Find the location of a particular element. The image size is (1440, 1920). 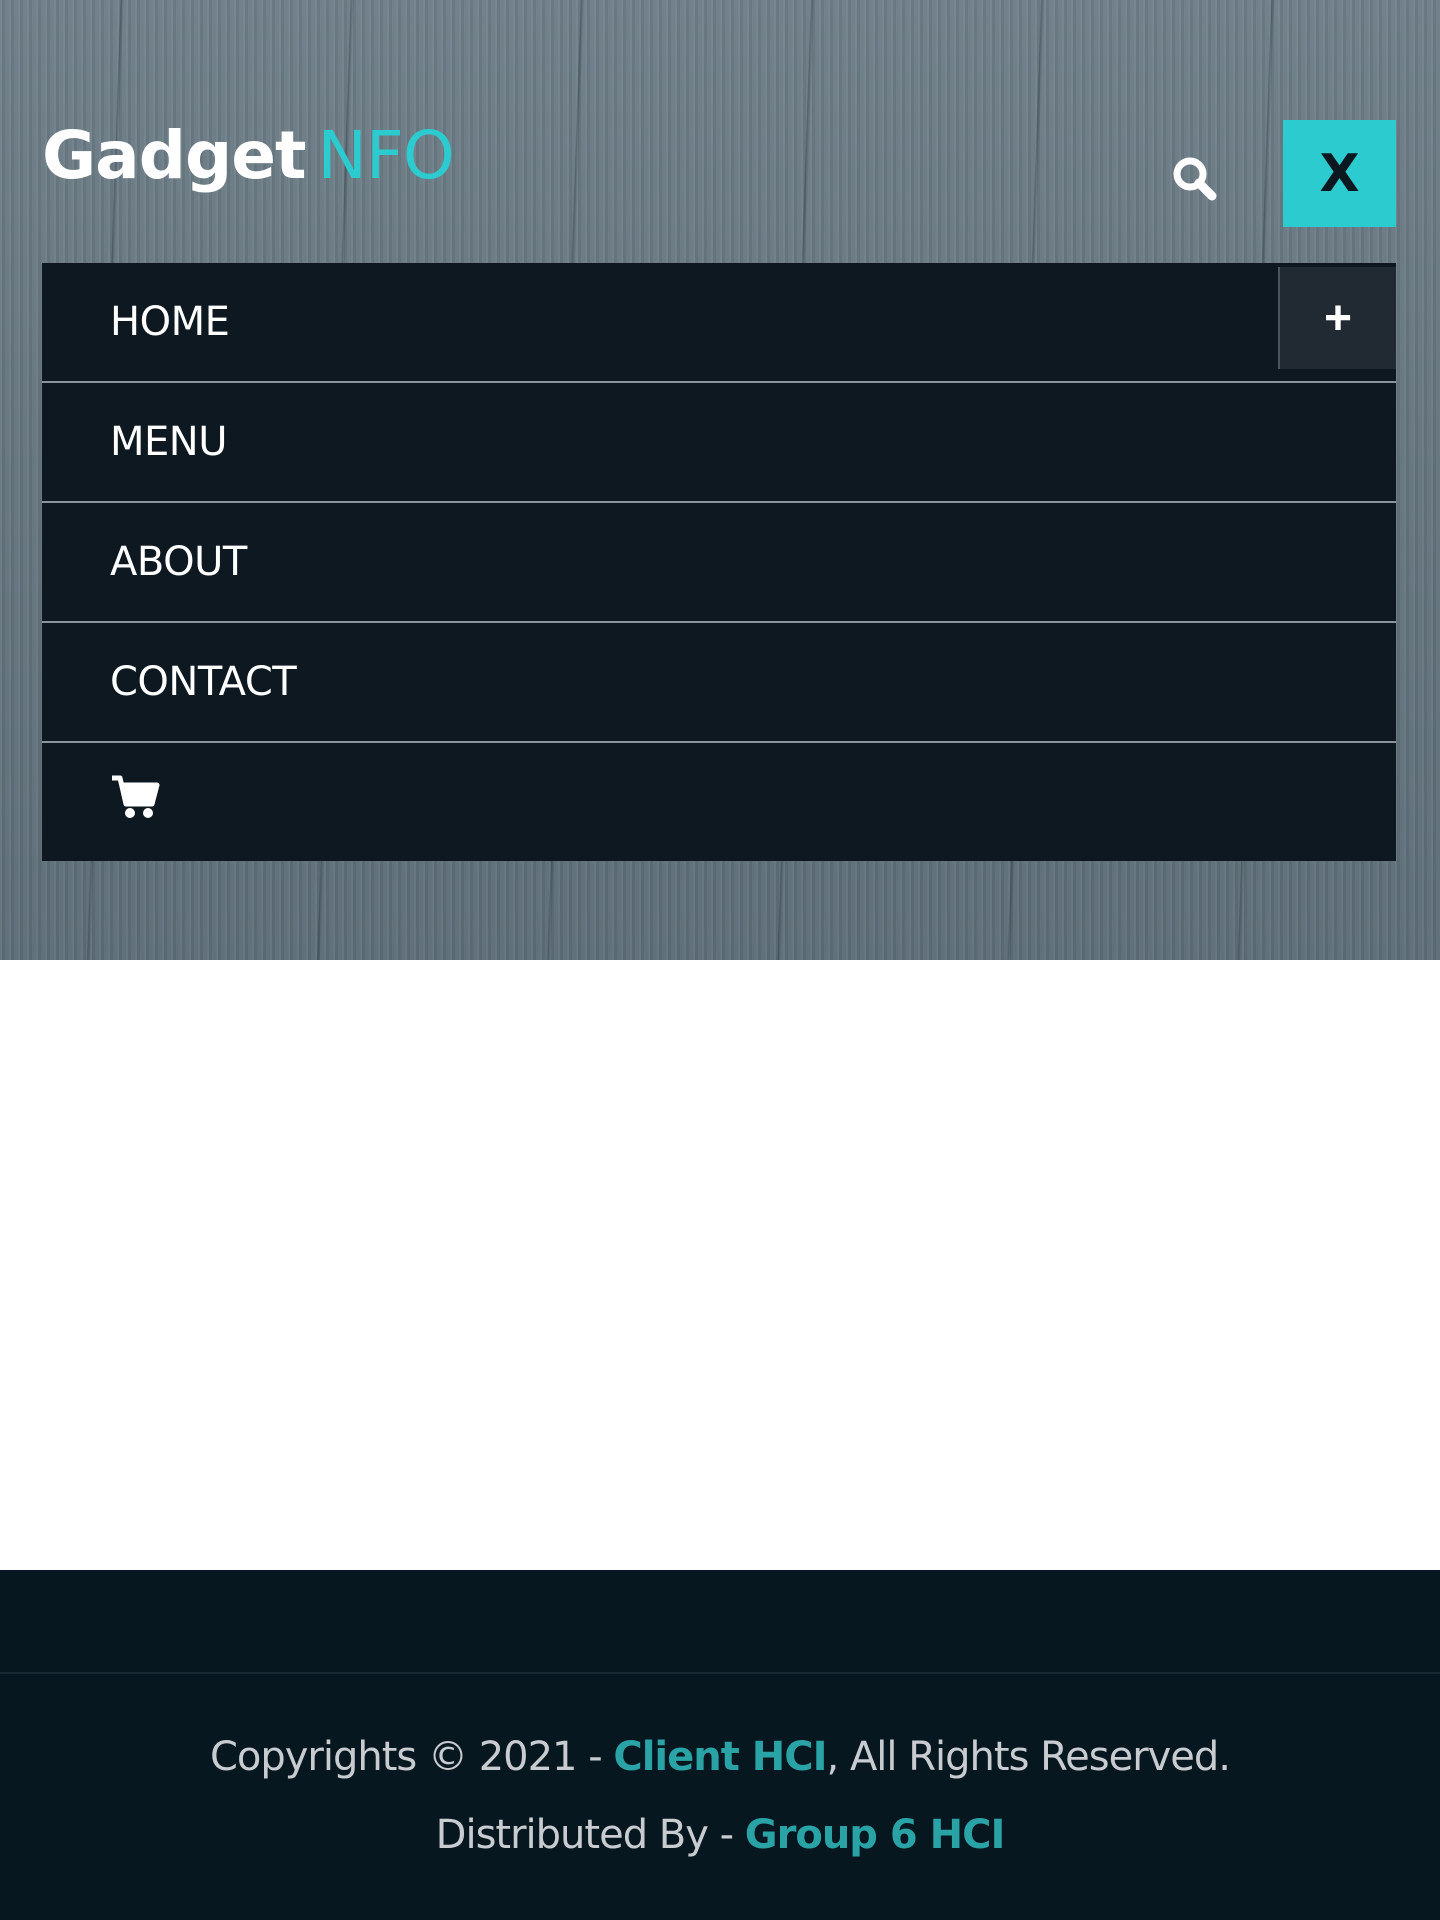

close-menu-button: X is located at coordinates (1339, 173).